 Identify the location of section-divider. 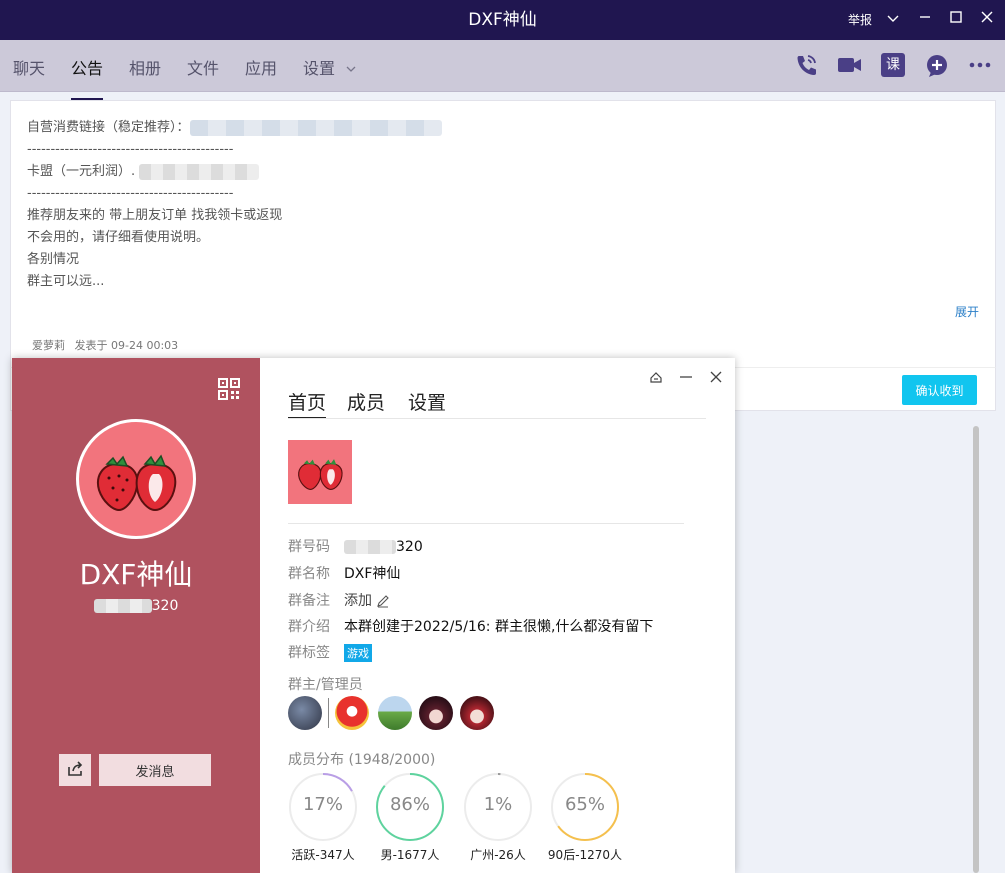
(486, 523).